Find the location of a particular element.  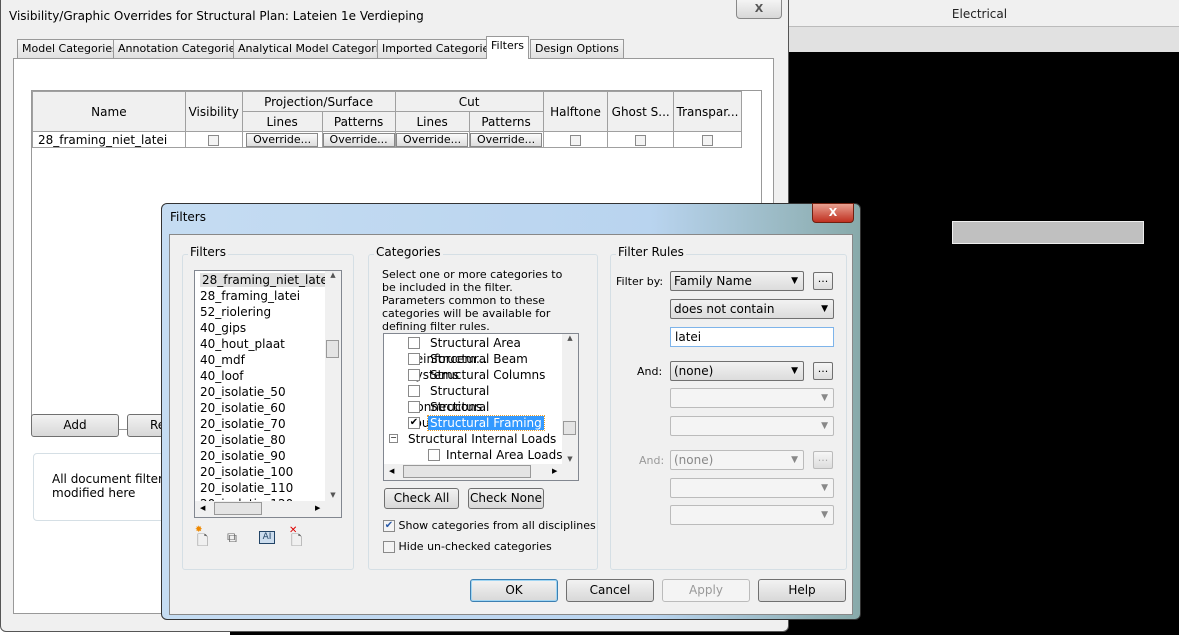

filter-item-label: 20_isolatie_110 is located at coordinates (247, 488).